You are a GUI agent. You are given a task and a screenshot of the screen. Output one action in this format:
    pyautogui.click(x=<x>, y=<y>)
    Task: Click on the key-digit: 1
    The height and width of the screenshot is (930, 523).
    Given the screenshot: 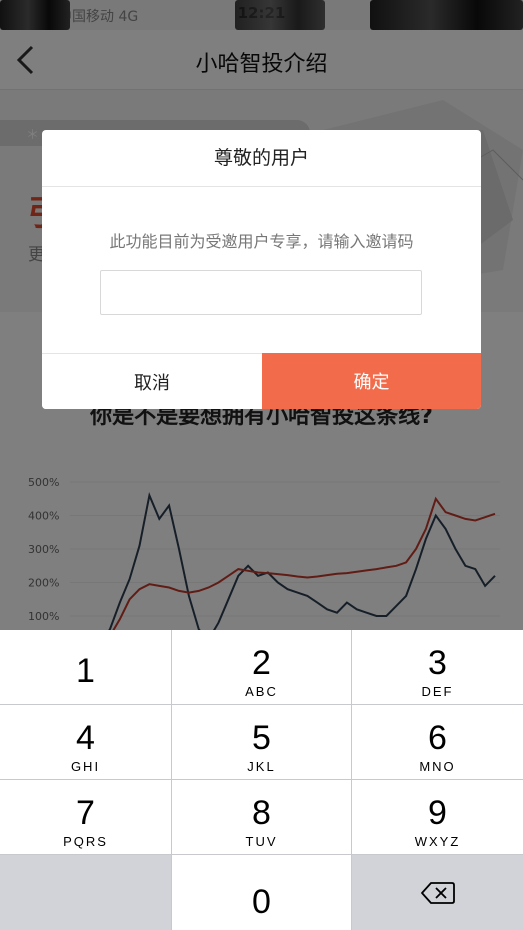 What is the action you would take?
    pyautogui.click(x=85, y=671)
    